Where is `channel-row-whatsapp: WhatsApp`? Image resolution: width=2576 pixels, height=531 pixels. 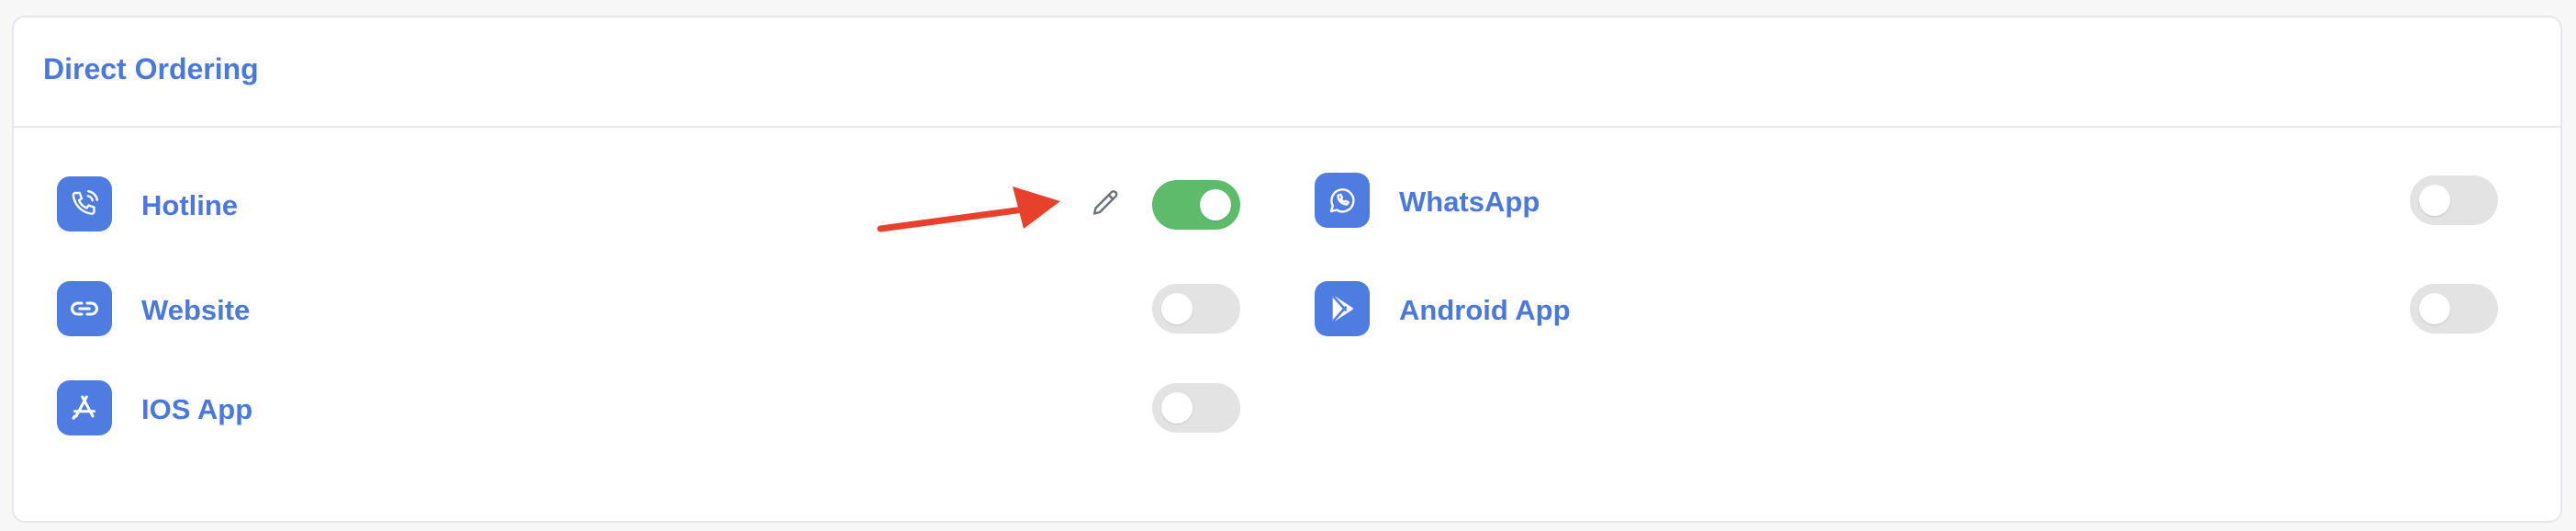 channel-row-whatsapp: WhatsApp is located at coordinates (1911, 200).